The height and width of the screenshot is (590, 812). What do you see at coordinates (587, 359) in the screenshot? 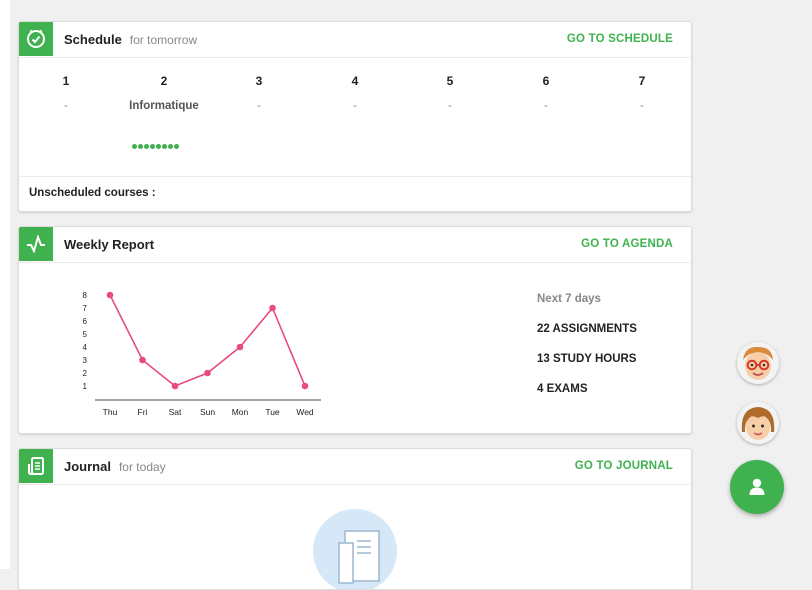
I see `study-hours-count: 13 STUDY HOURS` at bounding box center [587, 359].